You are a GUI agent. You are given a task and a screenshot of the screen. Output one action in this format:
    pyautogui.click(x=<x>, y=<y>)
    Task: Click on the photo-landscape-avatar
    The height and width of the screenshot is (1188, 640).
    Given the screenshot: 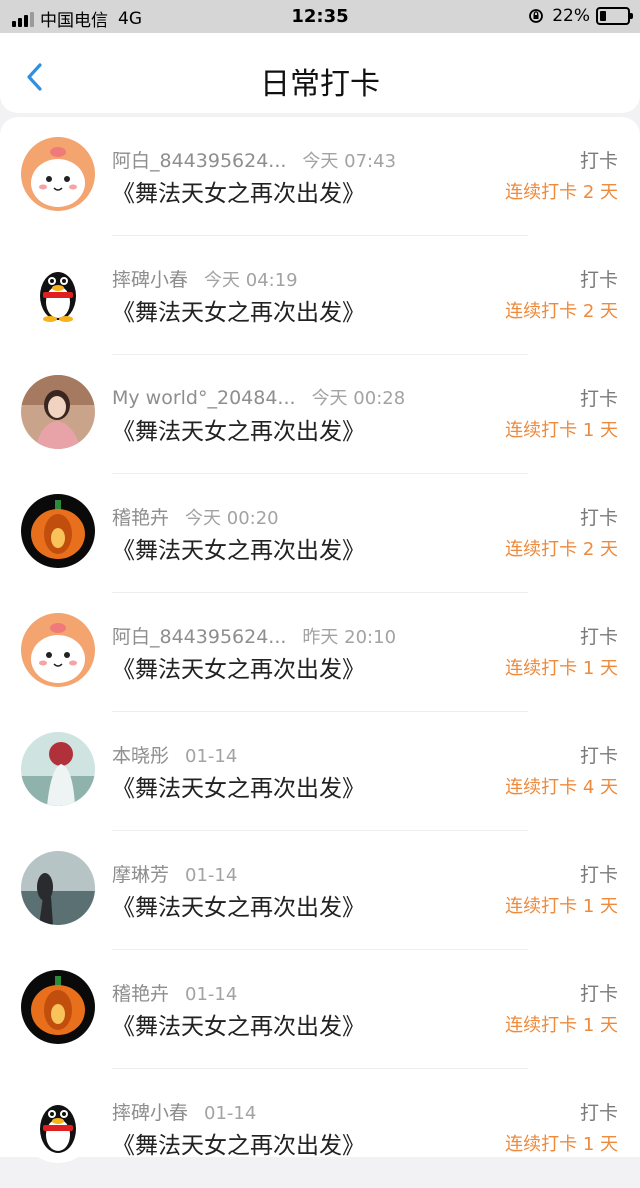 What is the action you would take?
    pyautogui.click(x=58, y=888)
    